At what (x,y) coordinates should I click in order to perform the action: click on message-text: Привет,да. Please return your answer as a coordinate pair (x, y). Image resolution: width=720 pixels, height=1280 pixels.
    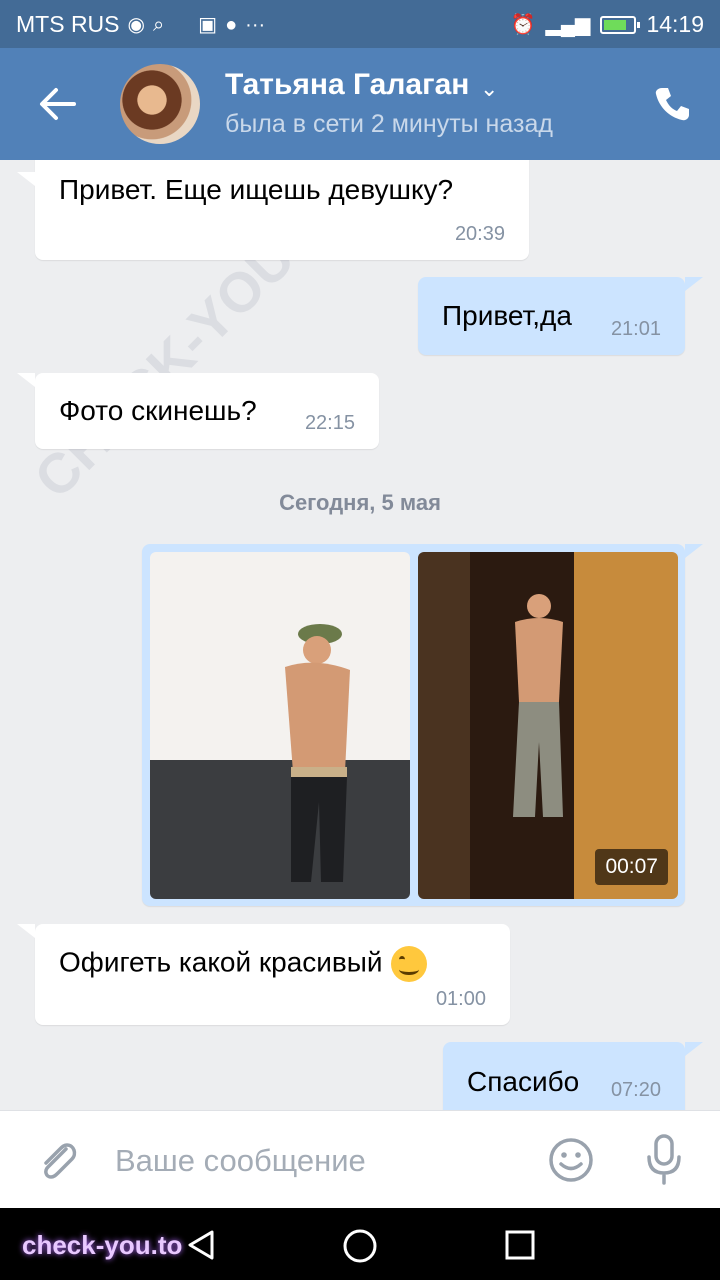
    Looking at the image, I should click on (507, 315).